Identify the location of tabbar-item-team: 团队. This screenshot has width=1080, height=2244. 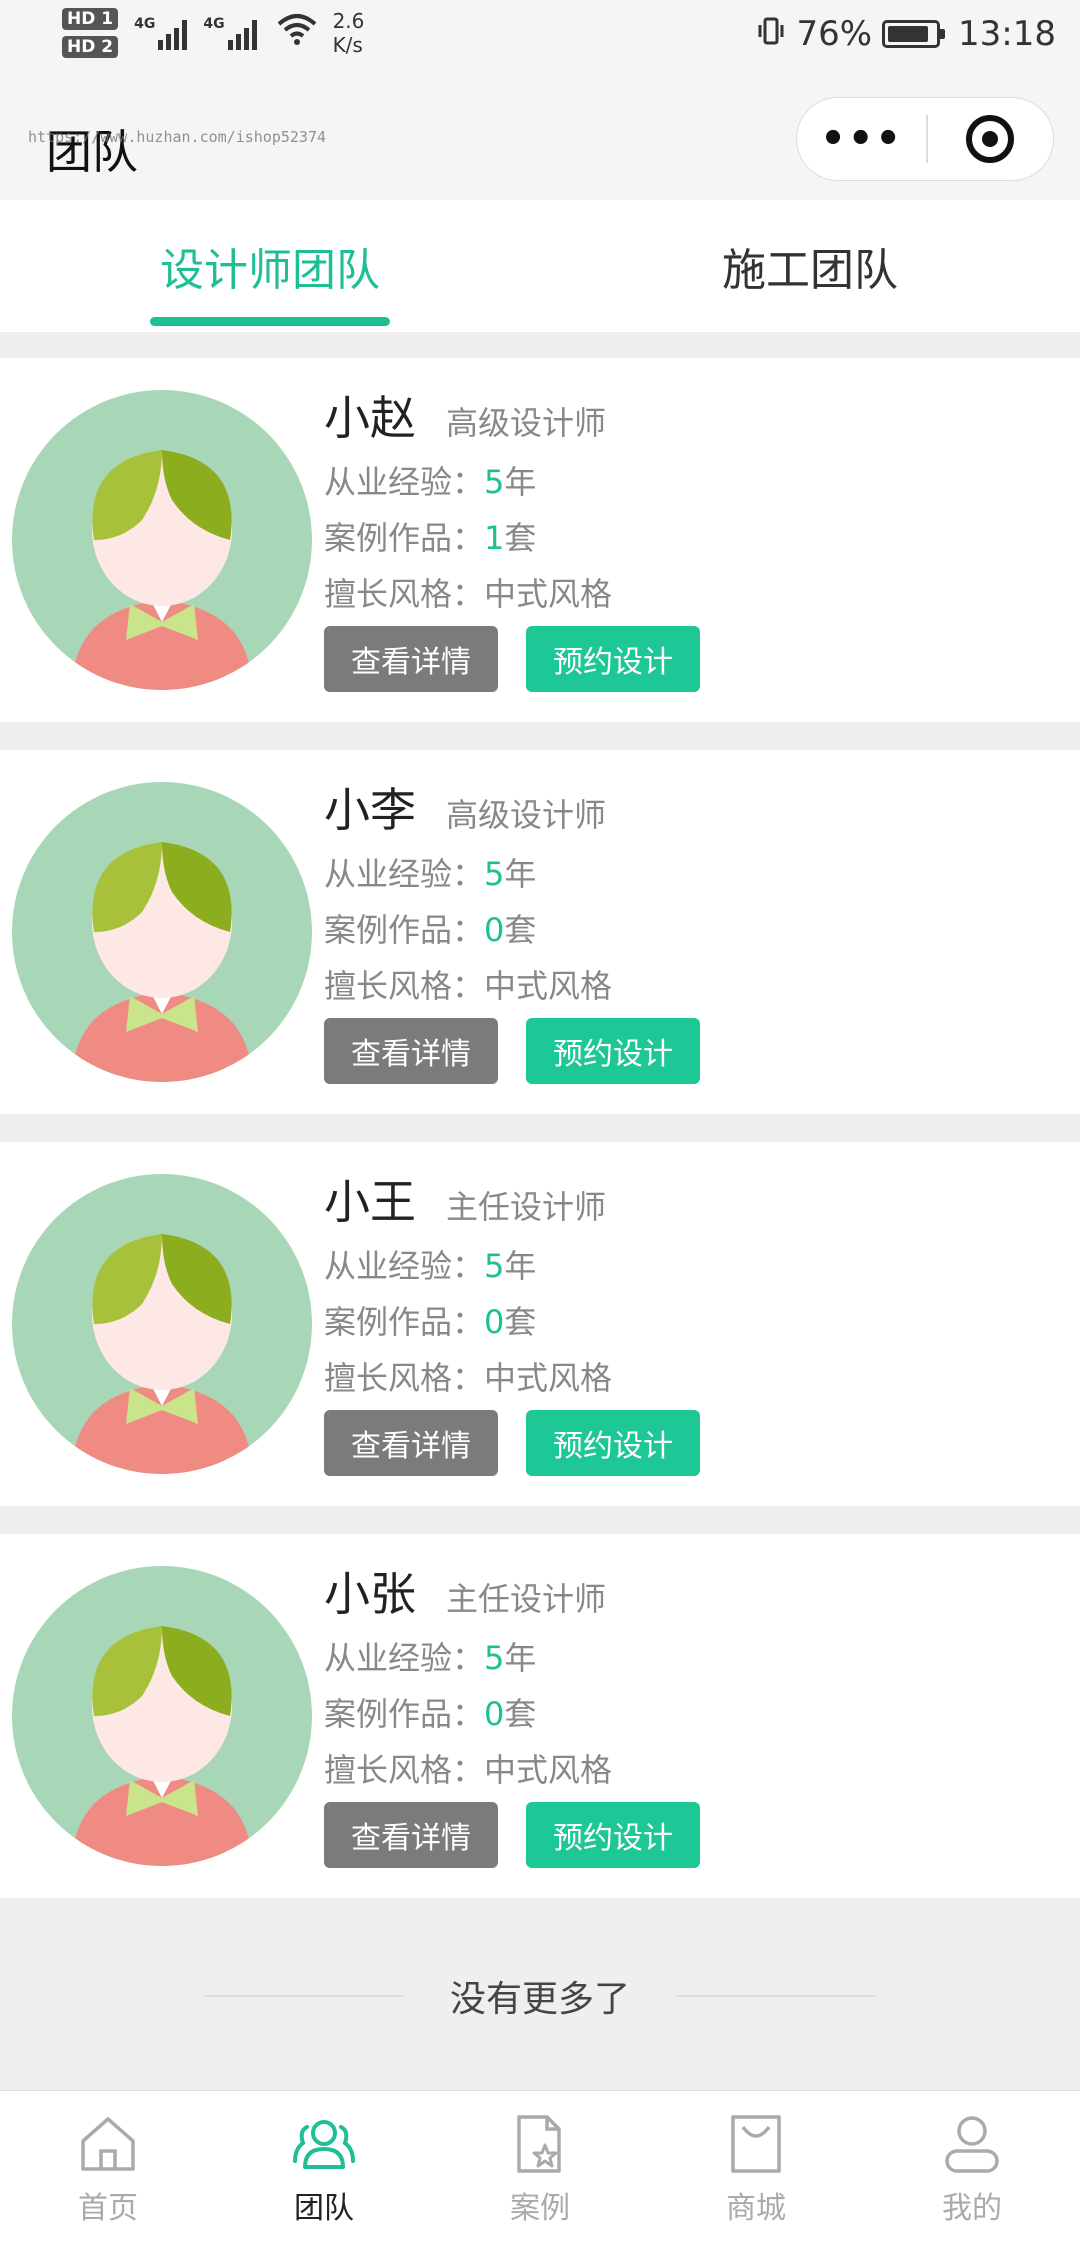
(324, 2167).